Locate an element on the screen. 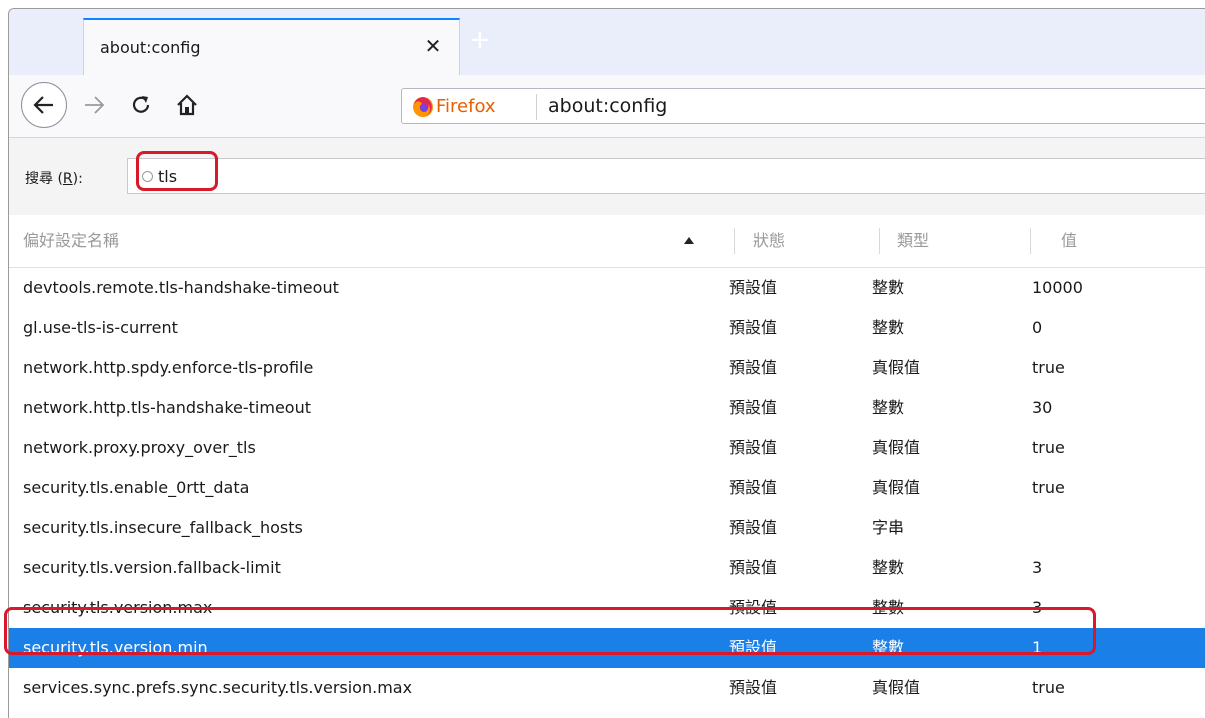 The width and height of the screenshot is (1205, 718). search-icon is located at coordinates (147, 176).